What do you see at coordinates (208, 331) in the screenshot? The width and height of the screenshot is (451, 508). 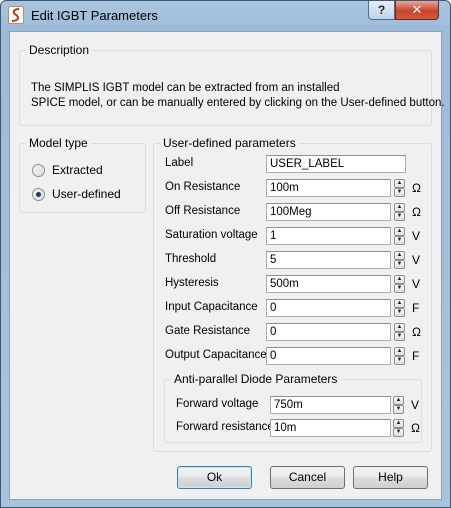 I see `gate-resistance-label: Gate Resistance` at bounding box center [208, 331].